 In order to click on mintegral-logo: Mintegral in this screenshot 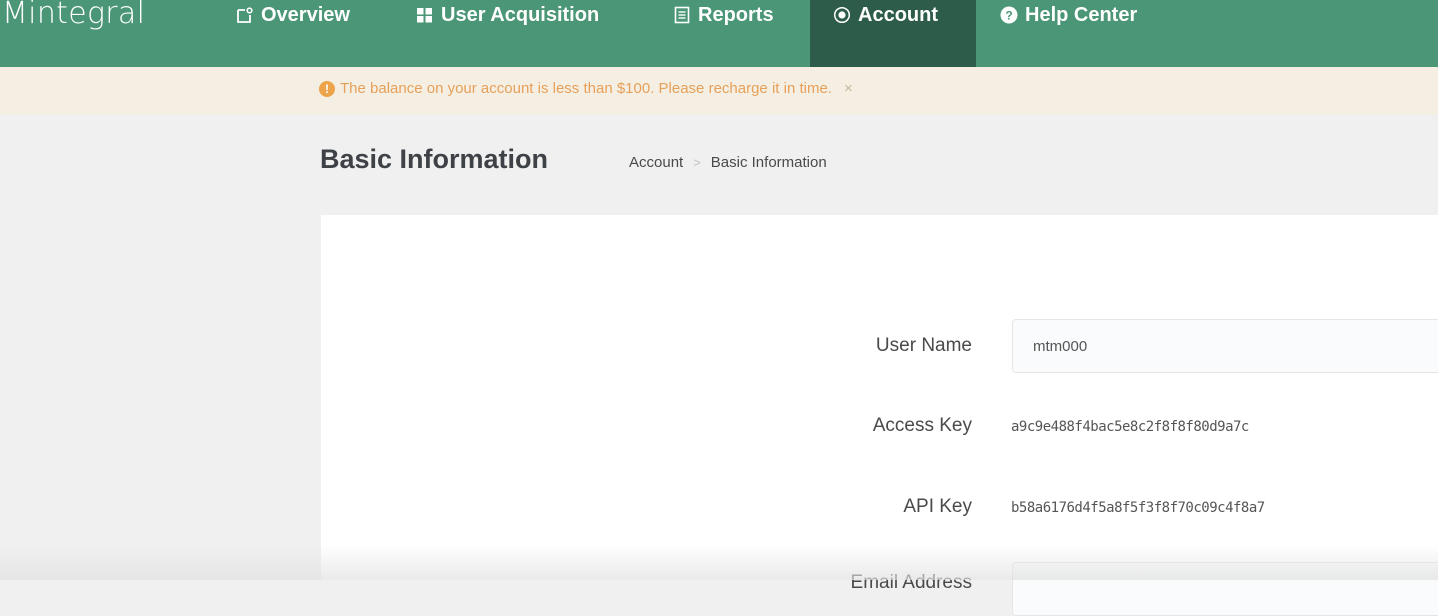, I will do `click(73, 15)`.